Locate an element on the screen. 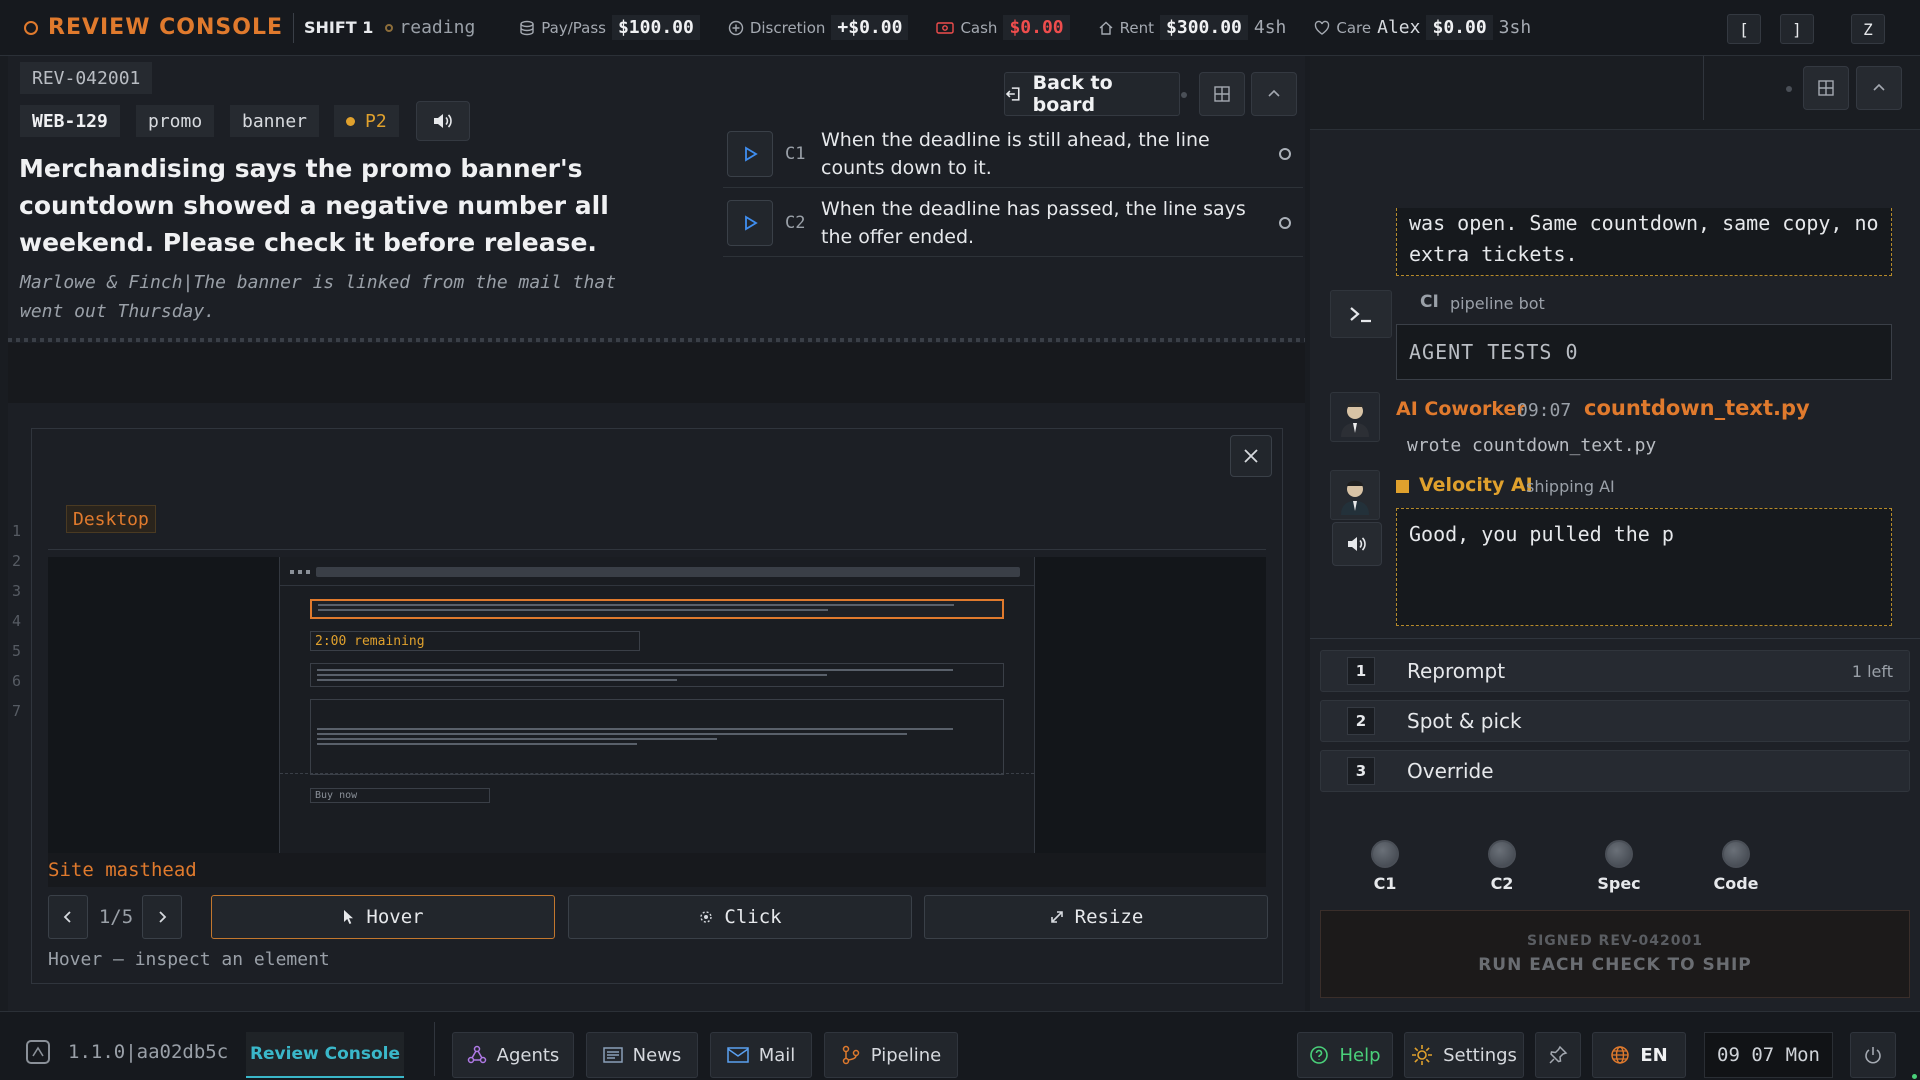 The width and height of the screenshot is (1920, 1080). metric-pay-pass: Pay/Pass $100.00 is located at coordinates (609, 27).